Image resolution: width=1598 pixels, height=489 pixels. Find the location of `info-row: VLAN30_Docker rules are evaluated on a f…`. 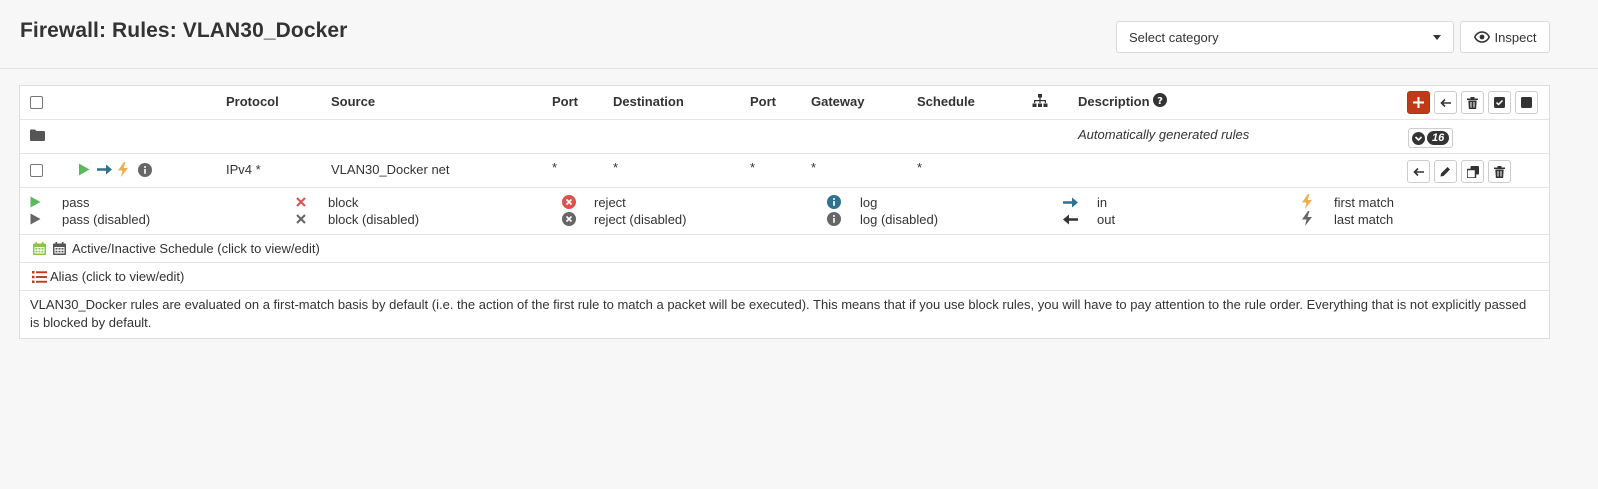

info-row: VLAN30_Docker rules are evaluated on a f… is located at coordinates (784, 314).